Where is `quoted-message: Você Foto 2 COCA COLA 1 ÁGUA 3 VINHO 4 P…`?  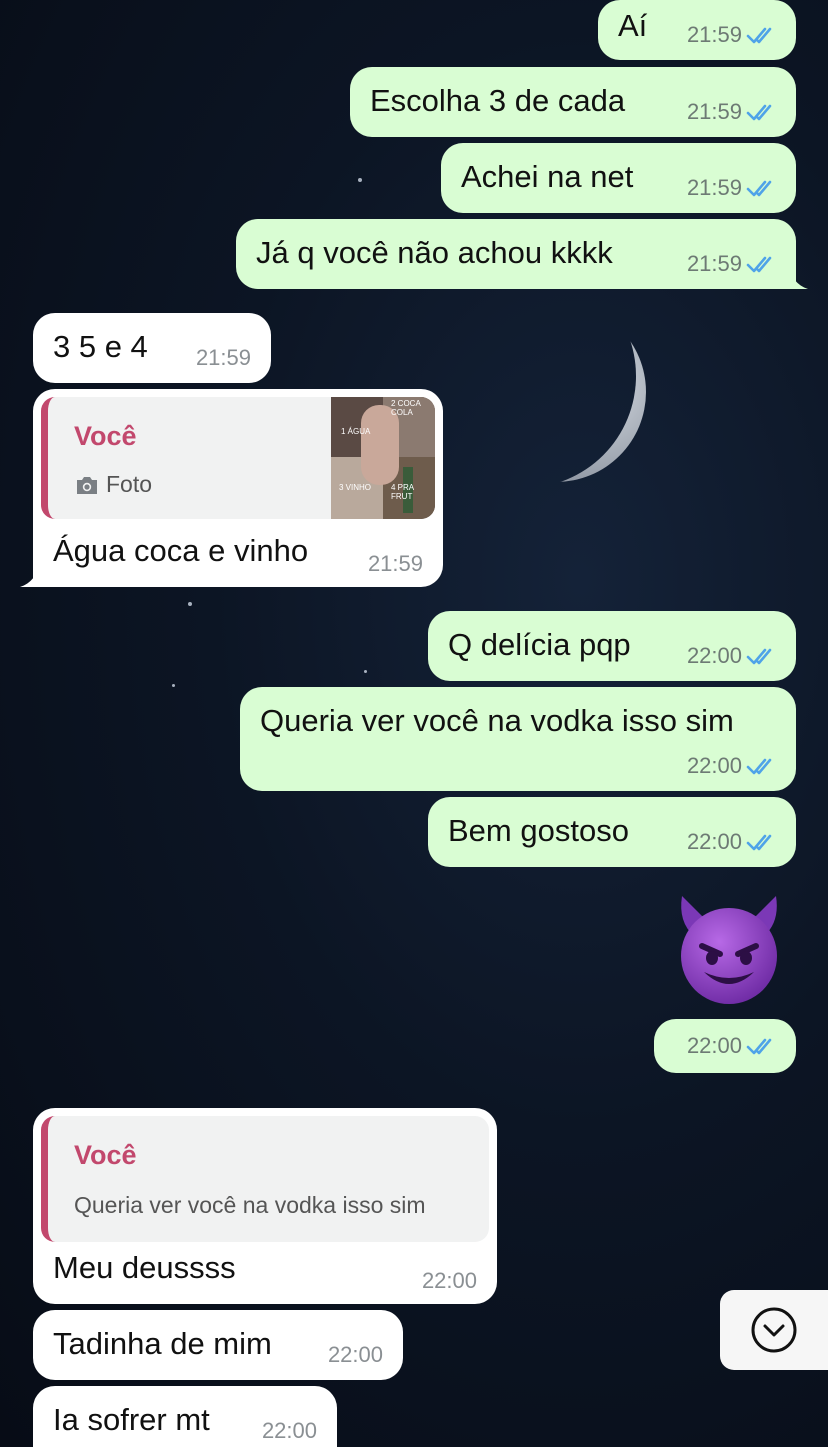 quoted-message: Você Foto 2 COCA COLA 1 ÁGUA 3 VINHO 4 P… is located at coordinates (238, 458).